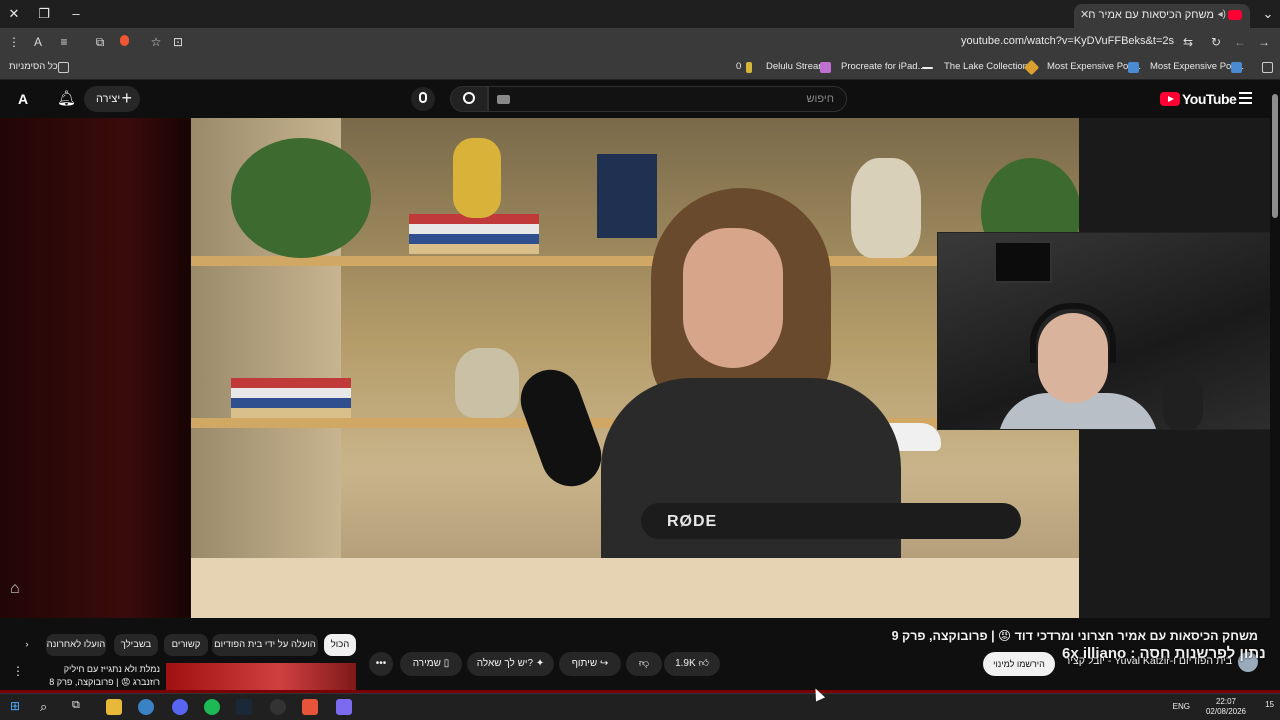 This screenshot has height=720, width=1280. Describe the element at coordinates (261, 678) in the screenshot. I see `recommended-video-thumbnail` at that location.